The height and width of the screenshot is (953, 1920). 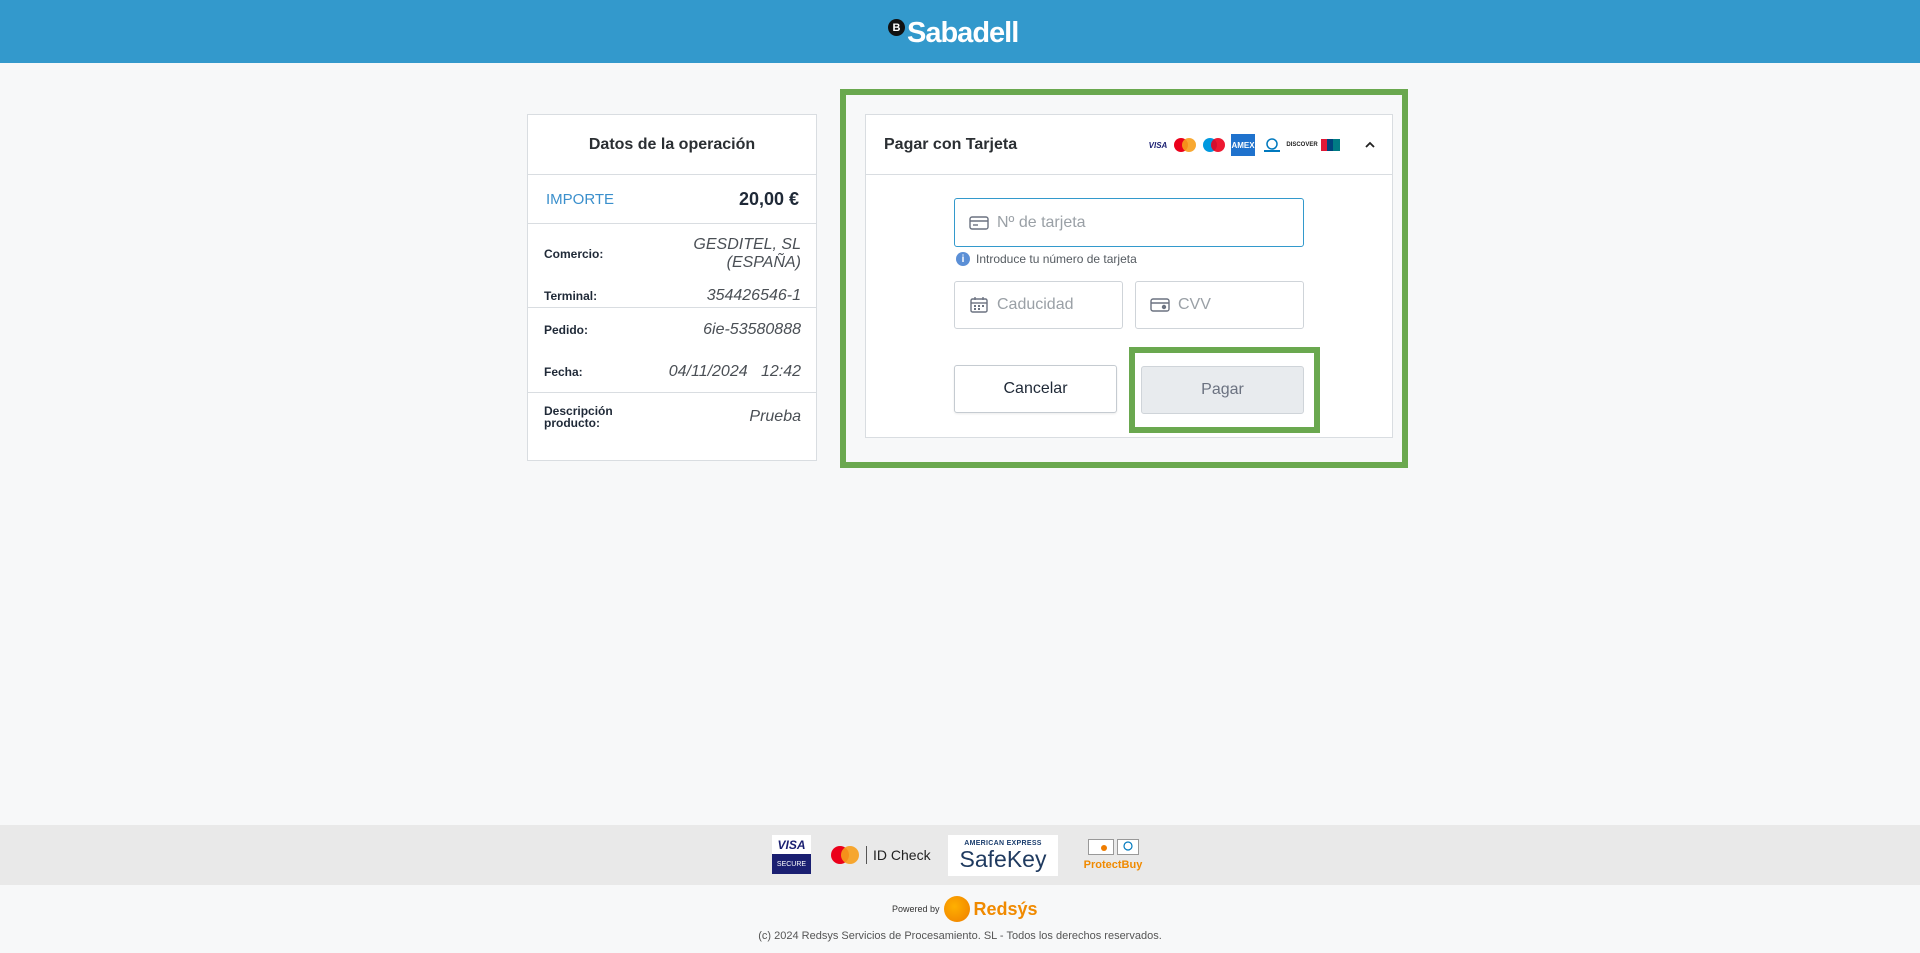 What do you see at coordinates (1005, 908) in the screenshot?
I see `redsys-text: Redsýs` at bounding box center [1005, 908].